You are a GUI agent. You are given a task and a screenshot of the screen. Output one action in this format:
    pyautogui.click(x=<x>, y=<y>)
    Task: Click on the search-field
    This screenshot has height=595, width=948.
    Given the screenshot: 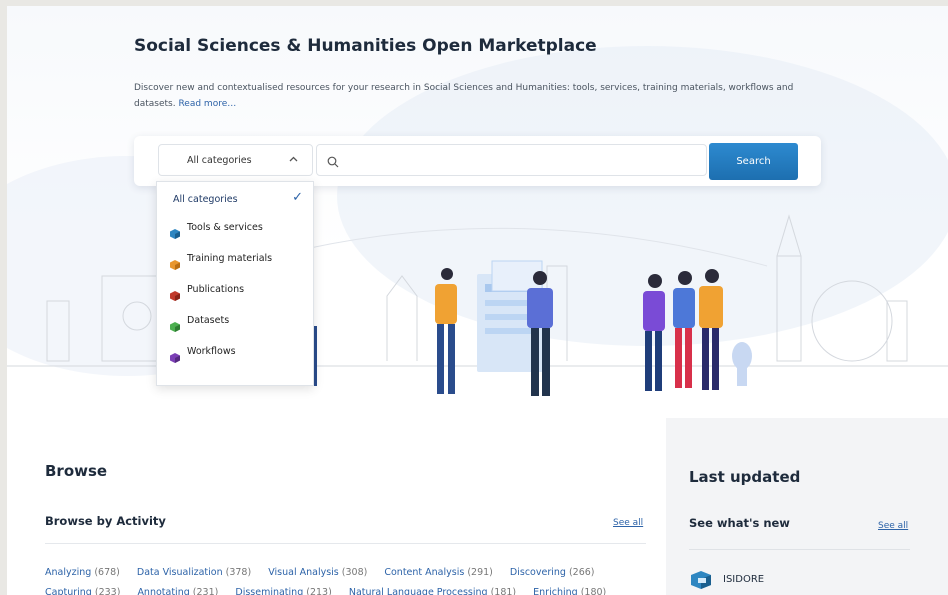 What is the action you would take?
    pyautogui.click(x=511, y=160)
    